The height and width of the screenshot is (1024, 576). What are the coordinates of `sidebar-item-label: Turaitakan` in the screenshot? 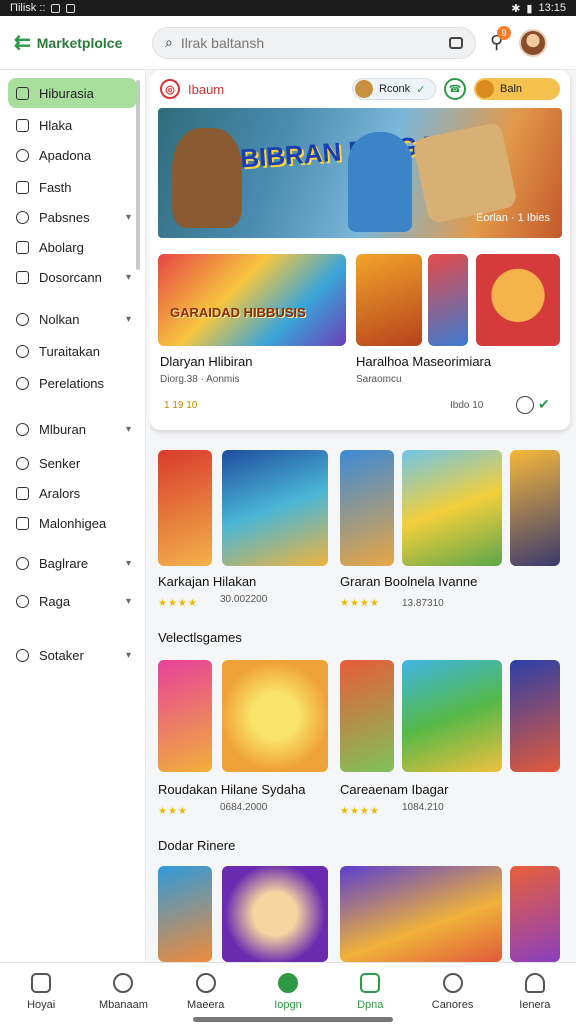 It's located at (69, 351).